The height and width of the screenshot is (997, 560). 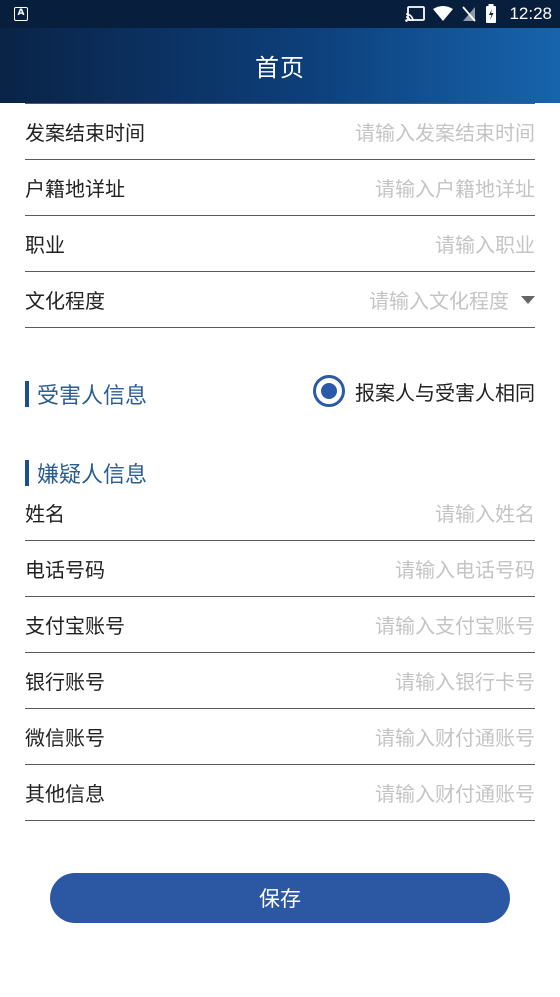 What do you see at coordinates (45, 245) in the screenshot?
I see `field-label: 职业` at bounding box center [45, 245].